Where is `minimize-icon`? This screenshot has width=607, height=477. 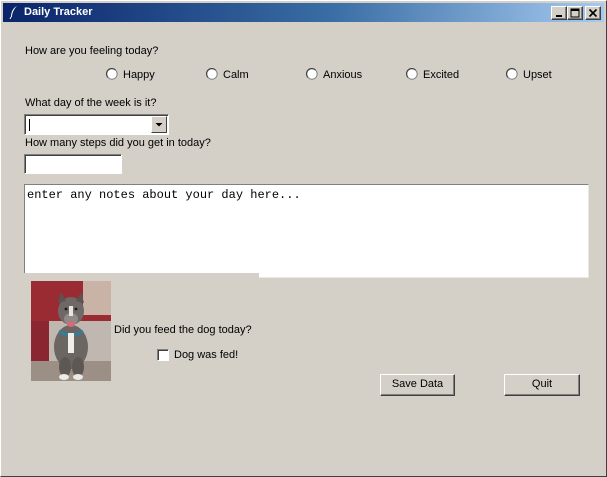
minimize-icon is located at coordinates (559, 16).